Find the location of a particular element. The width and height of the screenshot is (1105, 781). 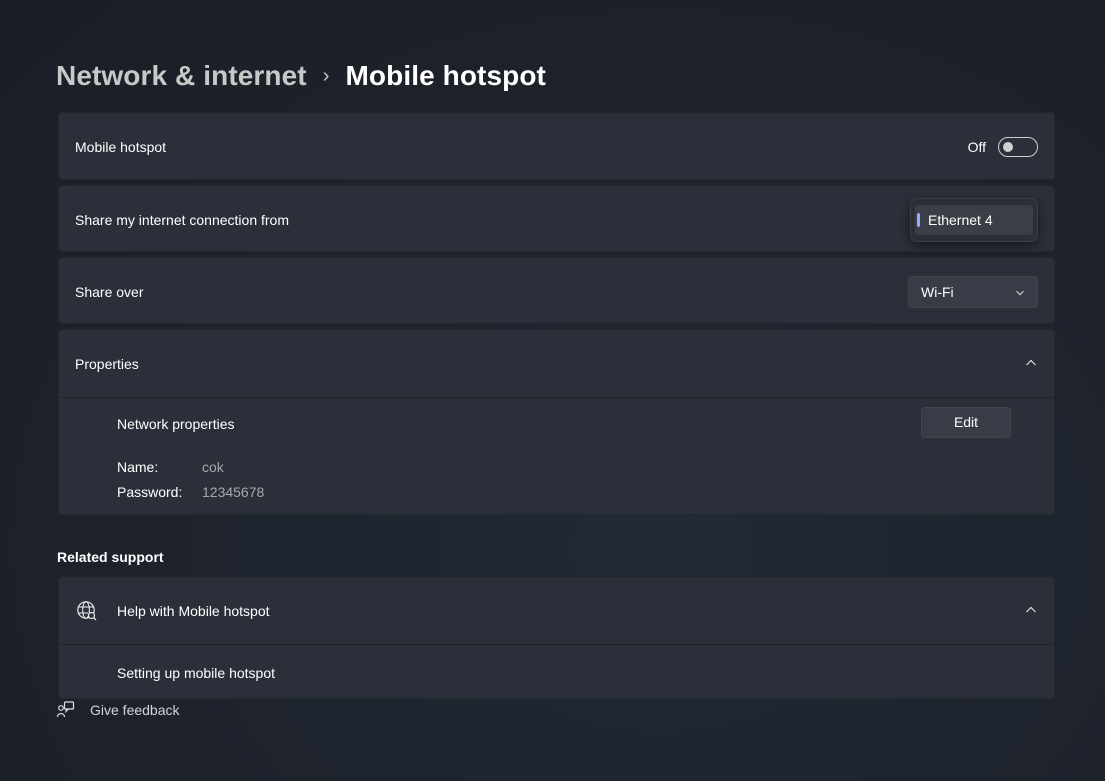

chevron-down-icon is located at coordinates (1020, 293).